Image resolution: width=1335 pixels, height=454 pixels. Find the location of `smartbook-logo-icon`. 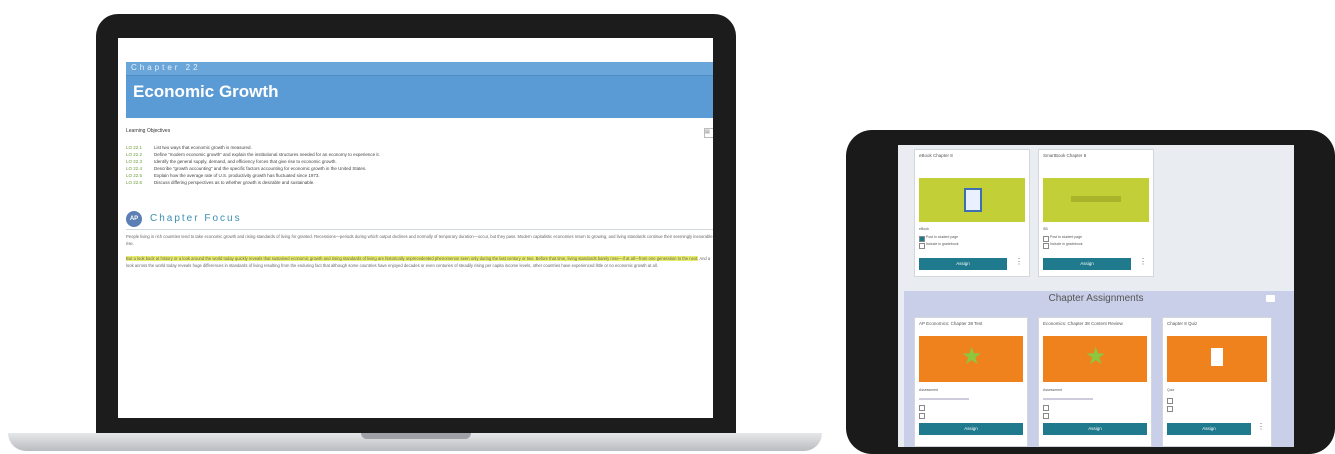

smartbook-logo-icon is located at coordinates (1096, 199).